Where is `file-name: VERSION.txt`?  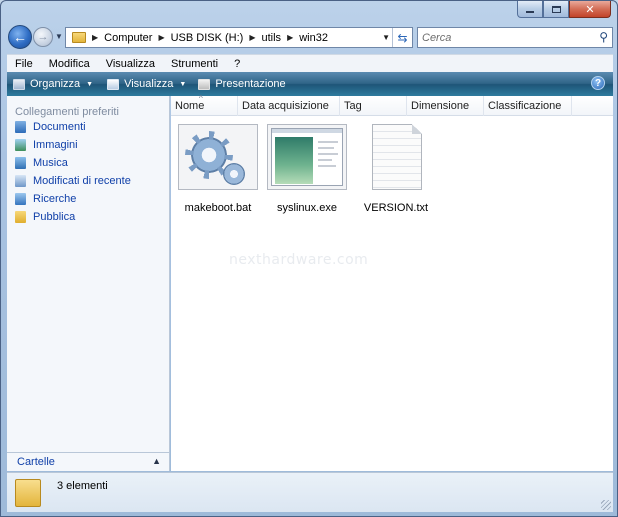 file-name: VERSION.txt is located at coordinates (396, 208).